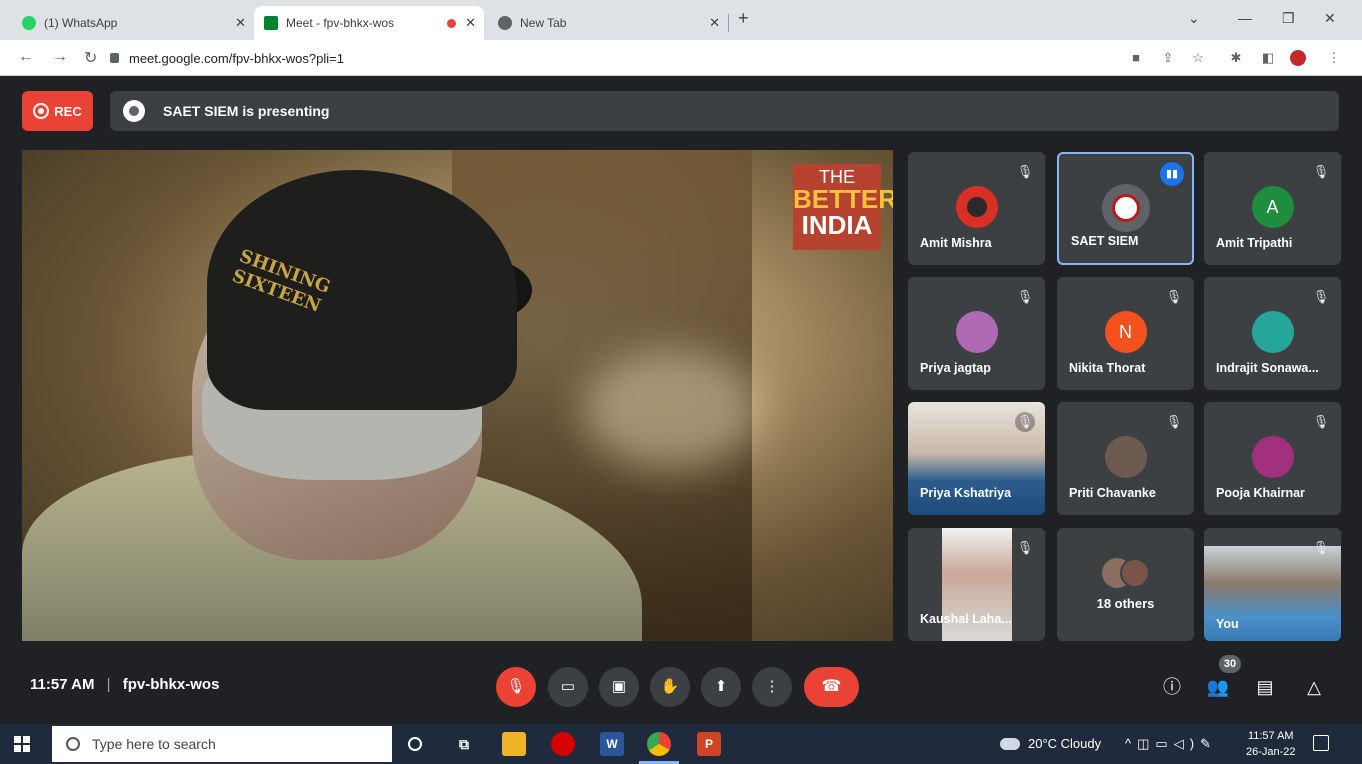 Image resolution: width=1362 pixels, height=764 pixels. What do you see at coordinates (1168, 58) in the screenshot?
I see `share-icon: ⇪` at bounding box center [1168, 58].